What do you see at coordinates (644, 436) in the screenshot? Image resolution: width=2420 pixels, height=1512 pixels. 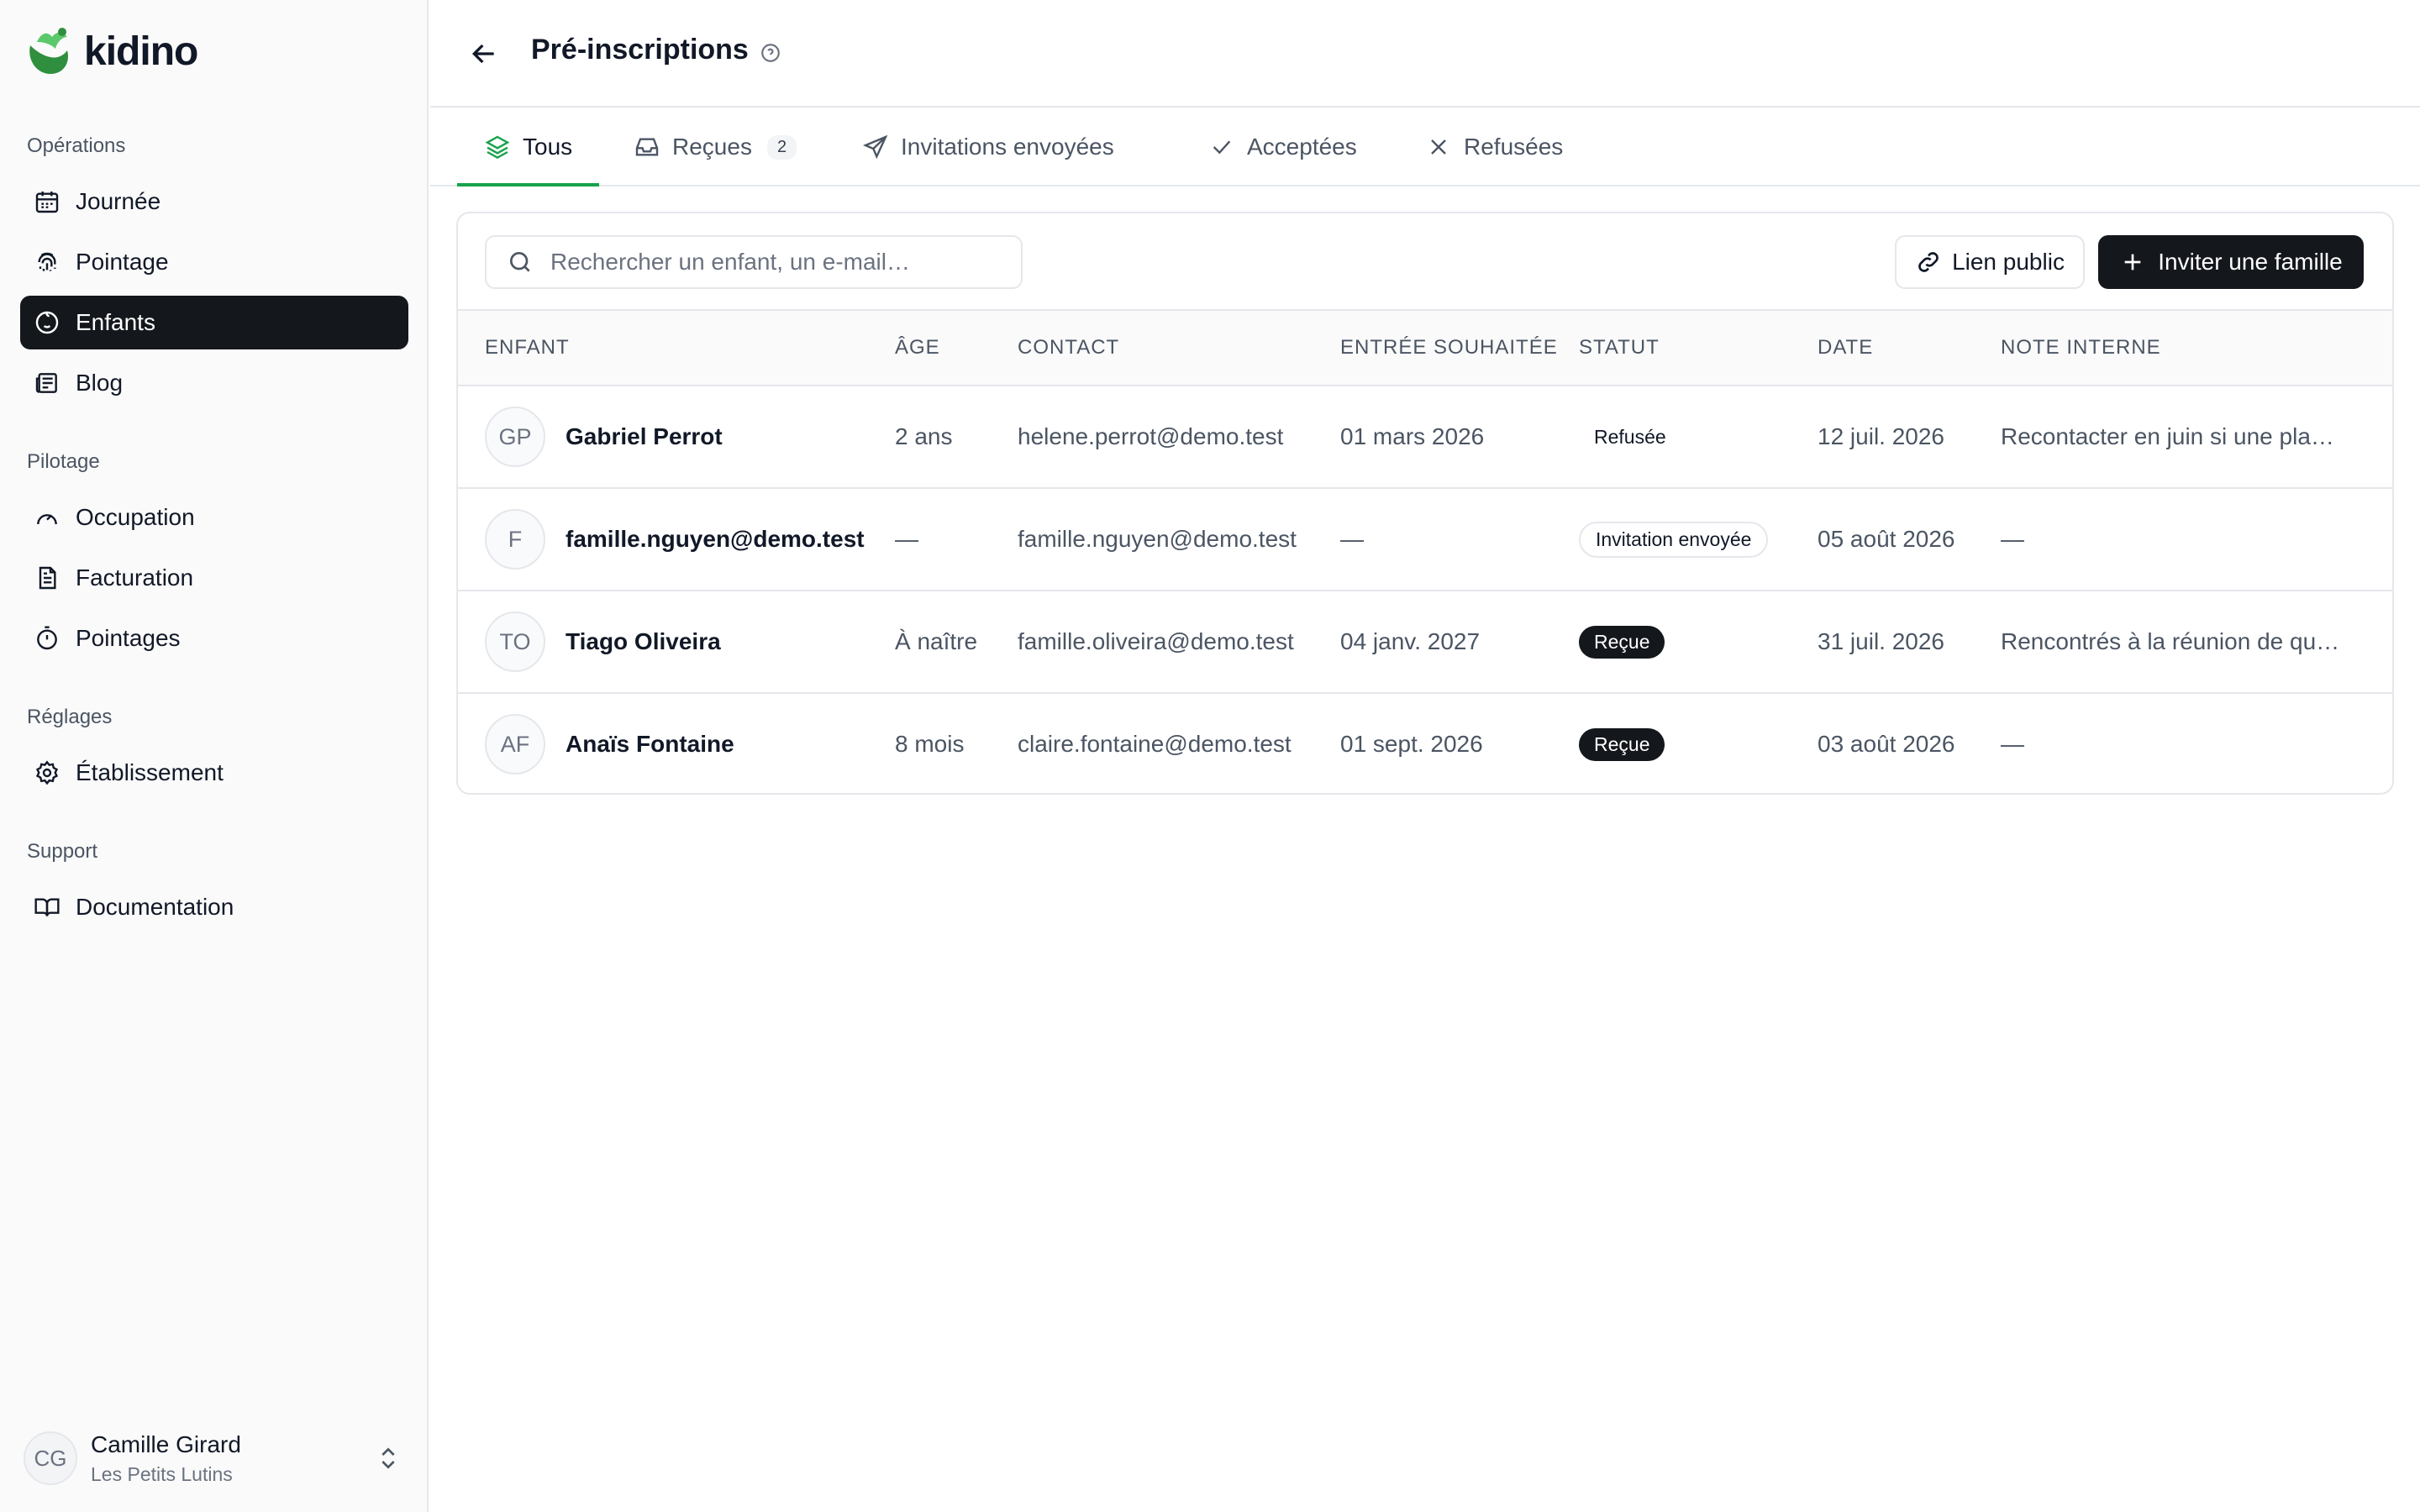 I see `child-name: Gabriel Perrot` at bounding box center [644, 436].